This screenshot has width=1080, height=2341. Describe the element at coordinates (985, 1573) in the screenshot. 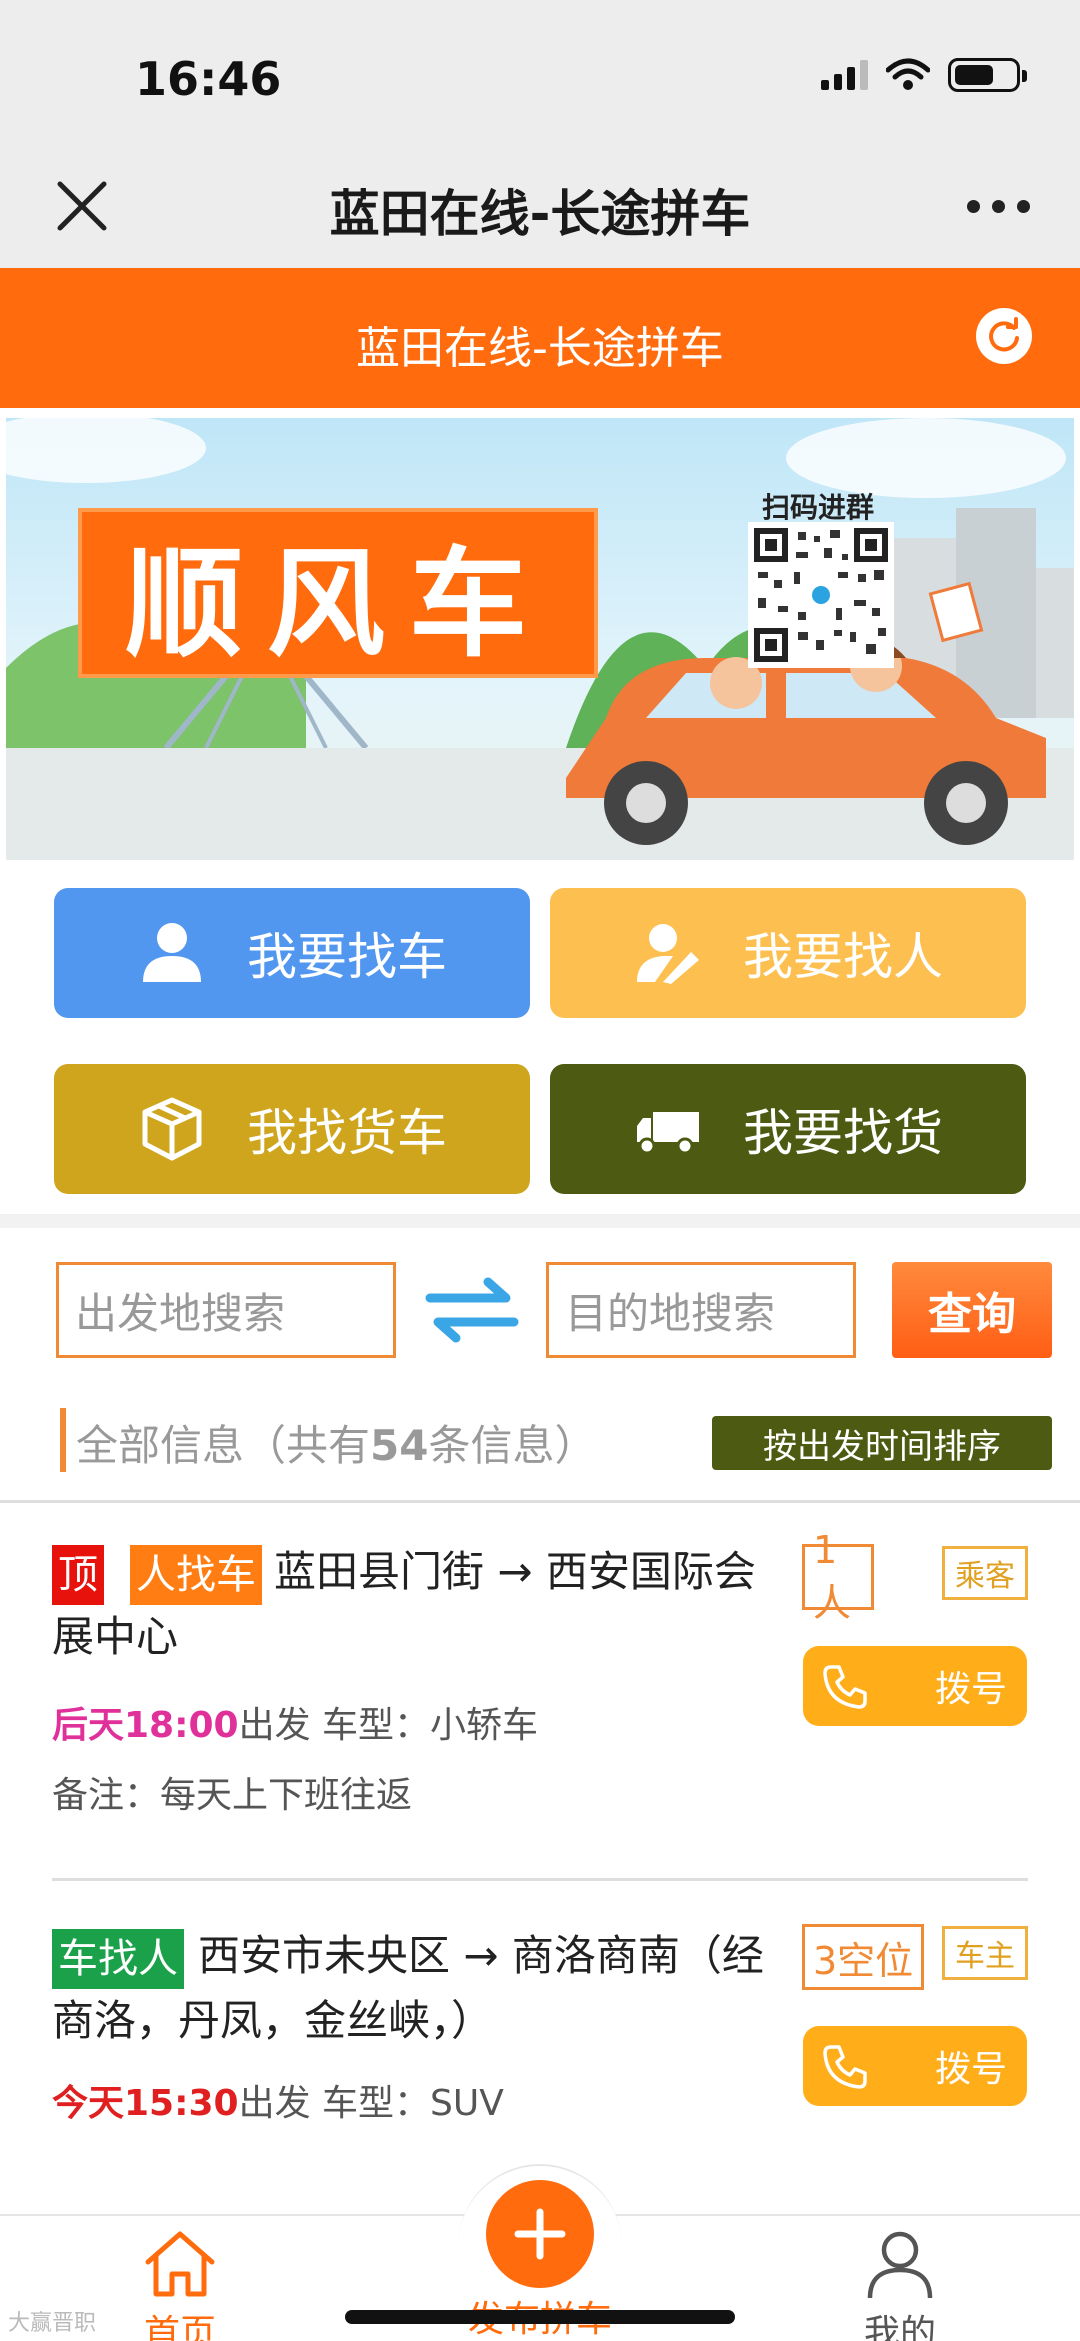

I see `role-badge: 乘客` at that location.